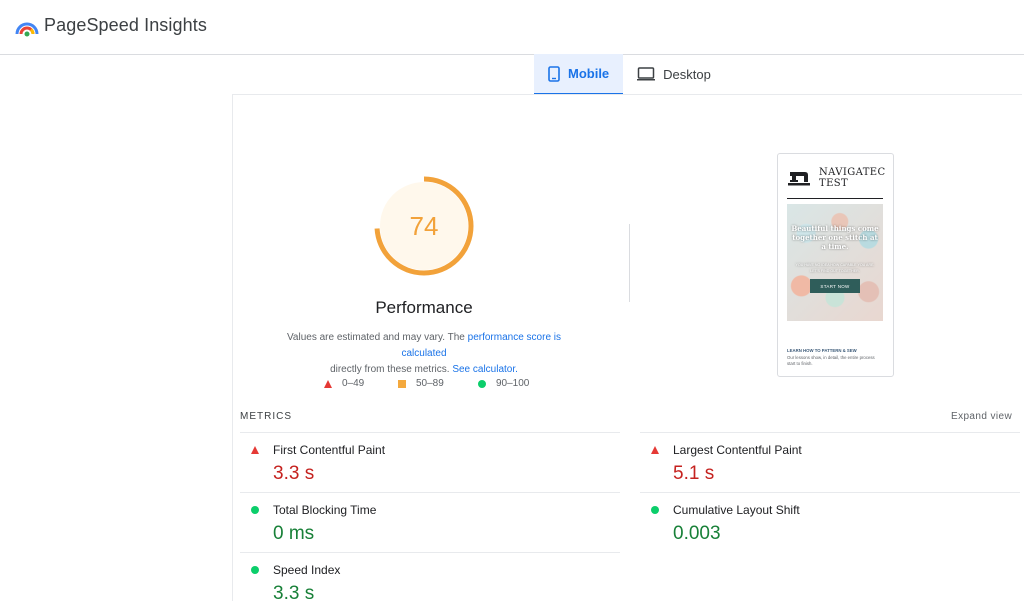  What do you see at coordinates (834, 183) in the screenshot?
I see `screenshot-brand-line-2: TEST` at bounding box center [834, 183].